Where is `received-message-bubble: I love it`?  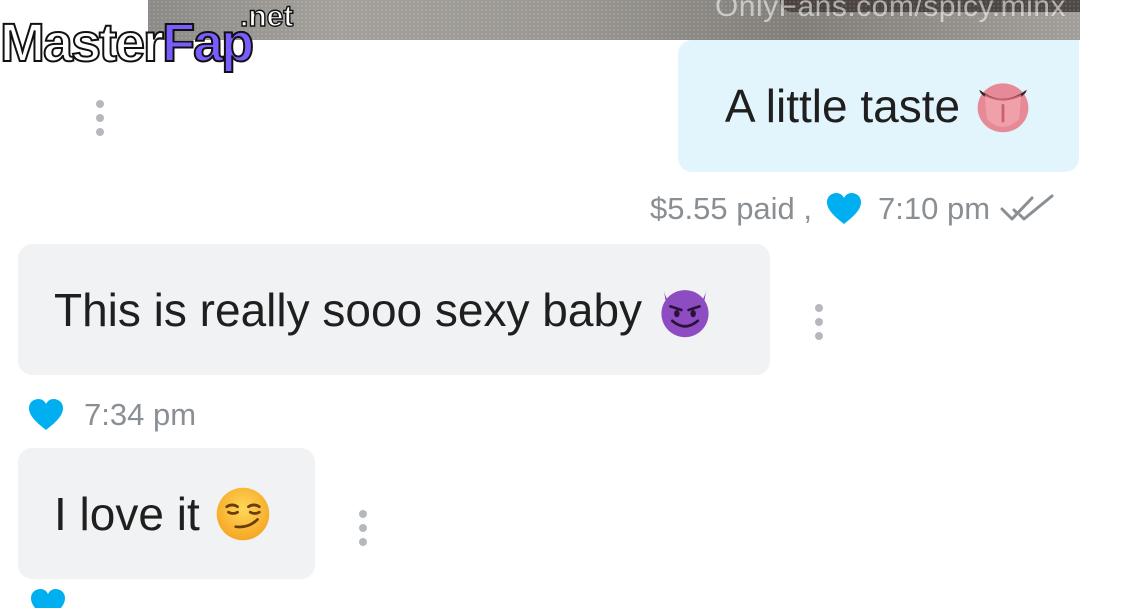 received-message-bubble: I love it is located at coordinates (166, 513).